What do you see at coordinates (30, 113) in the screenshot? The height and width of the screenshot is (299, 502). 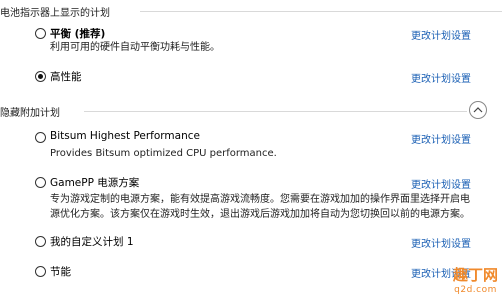 I see `hidden-plans-header: 隐藏附加计划` at bounding box center [30, 113].